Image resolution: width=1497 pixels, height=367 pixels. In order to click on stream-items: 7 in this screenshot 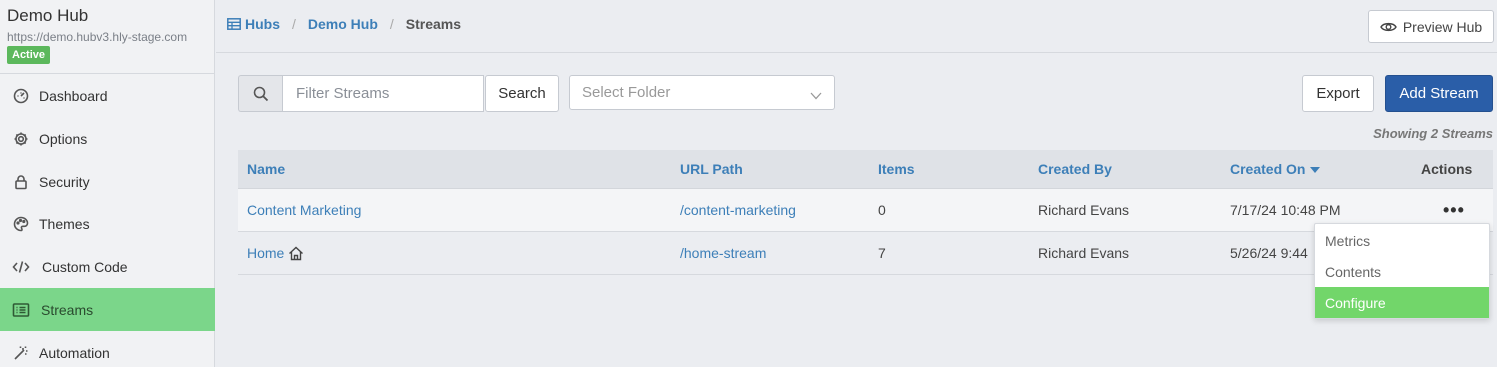, I will do `click(882, 253)`.